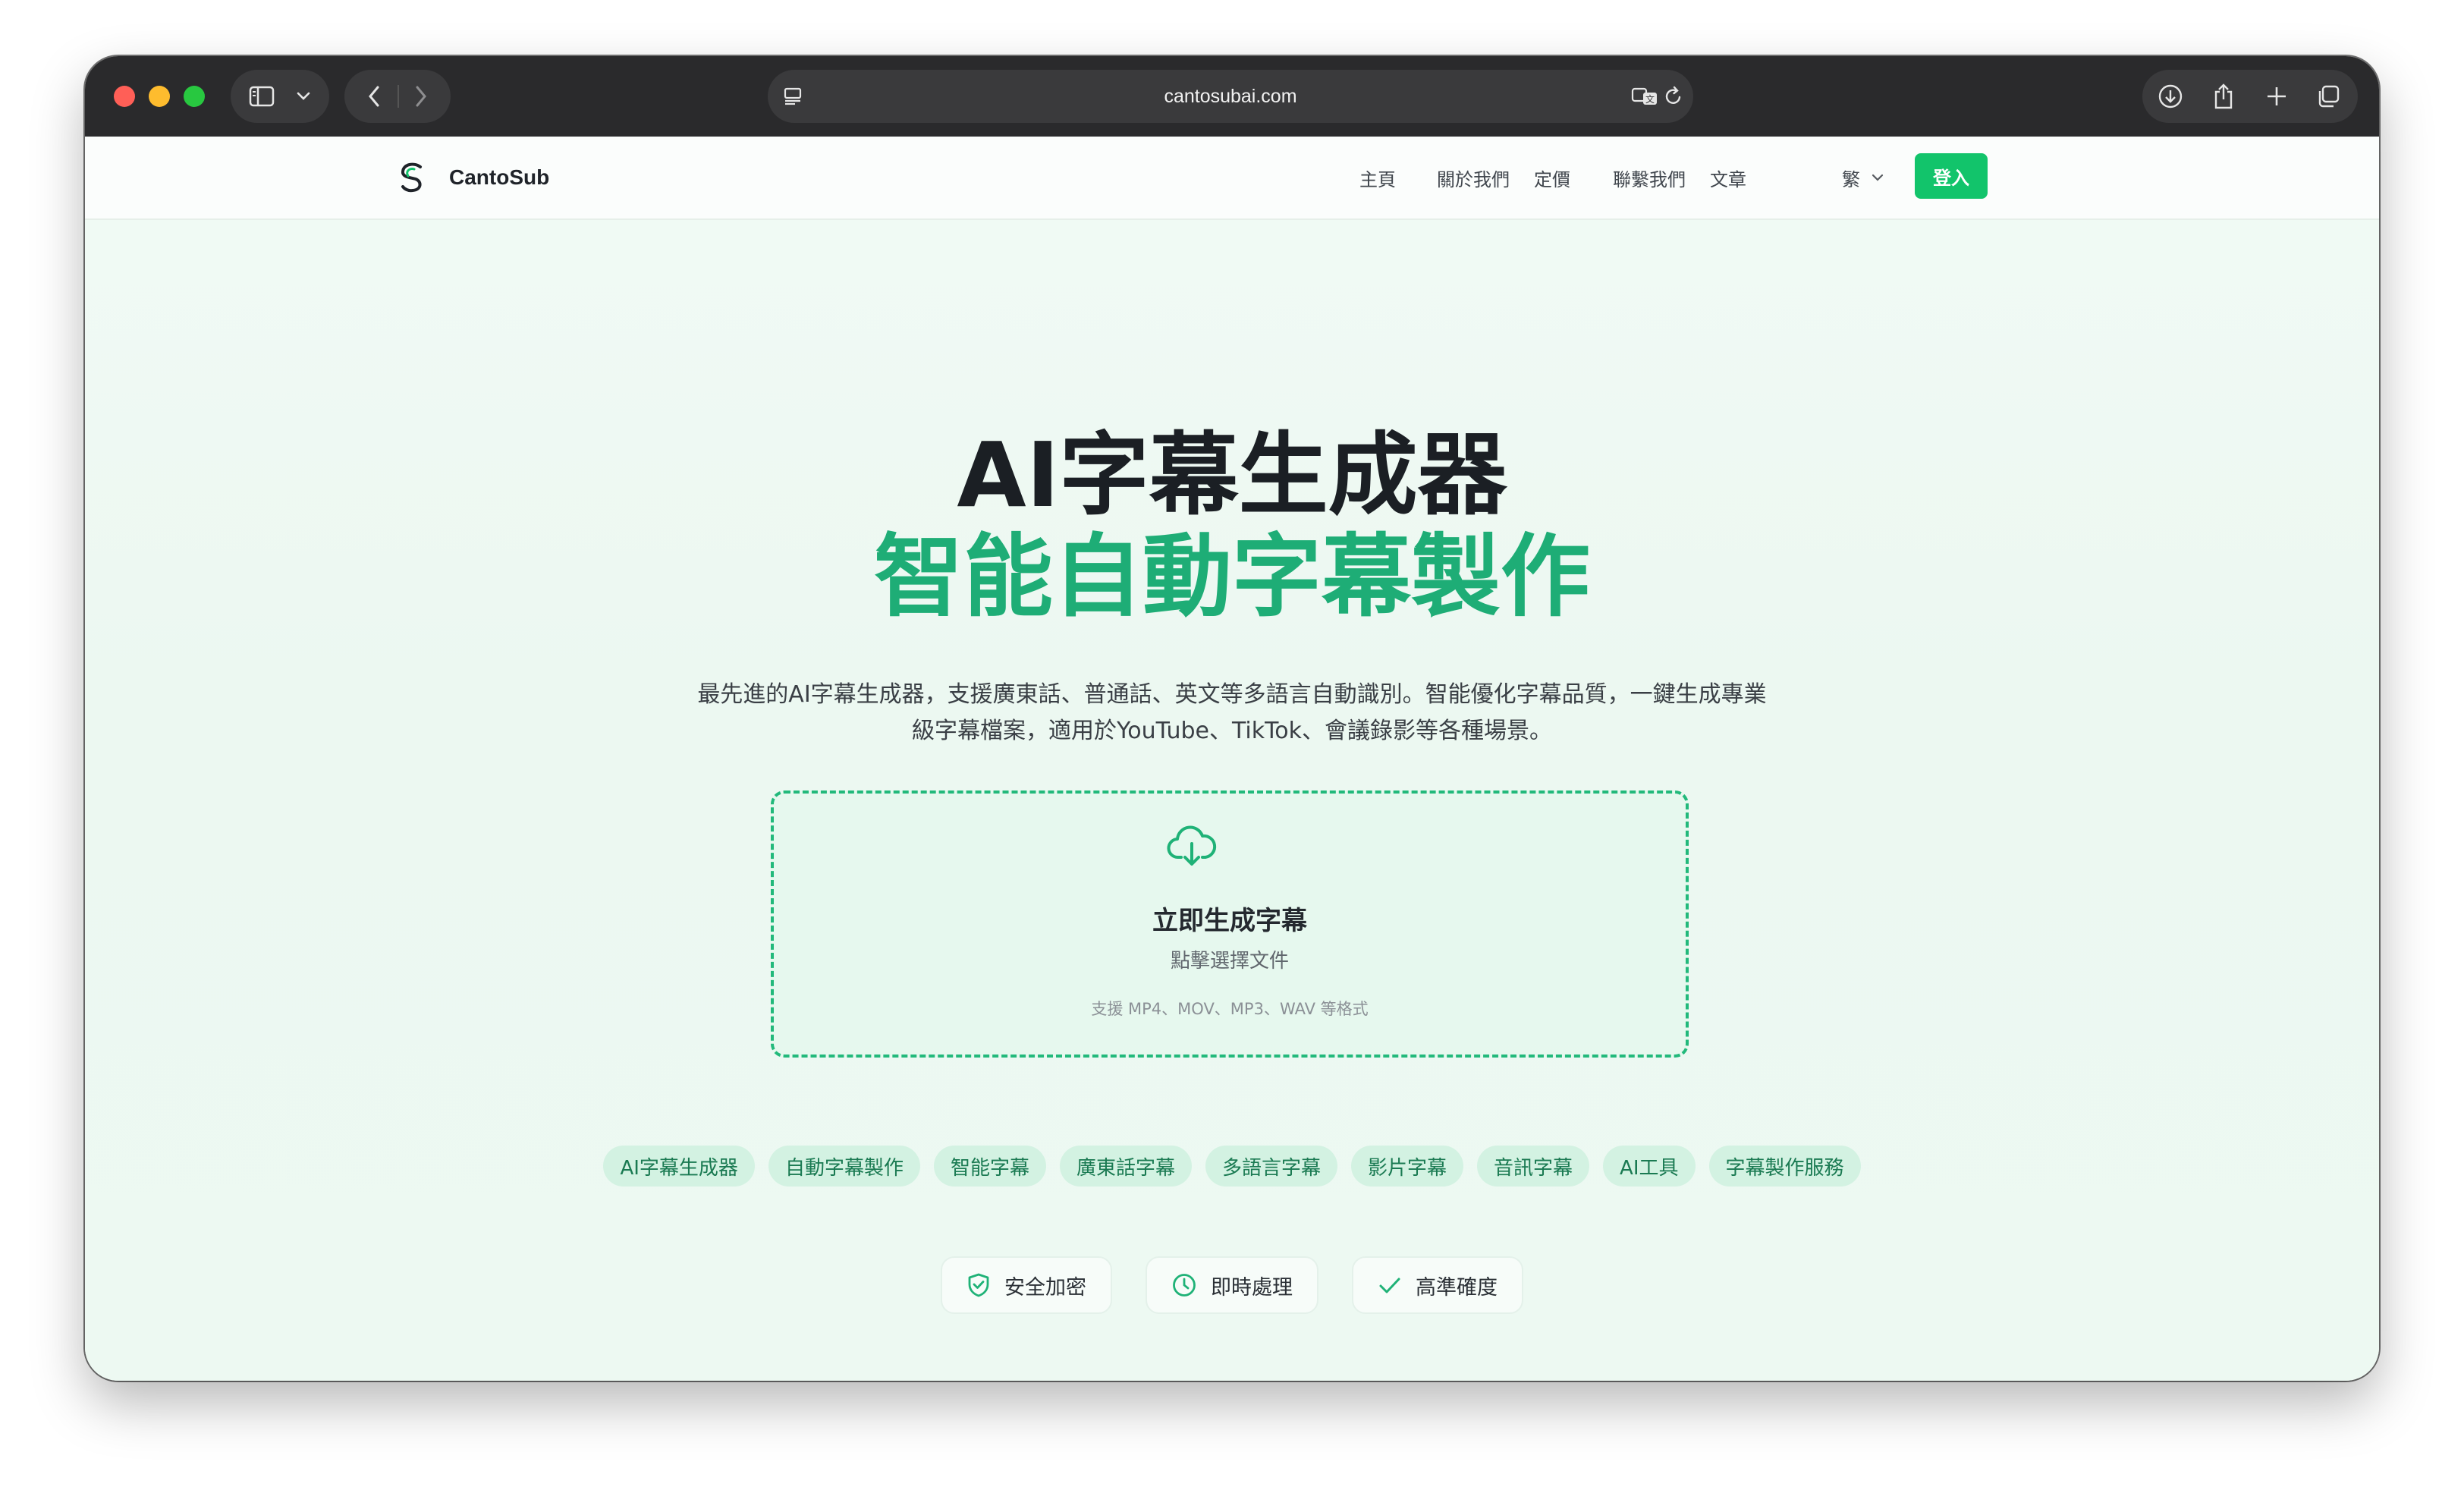  What do you see at coordinates (844, 1167) in the screenshot?
I see `keyword-tag: 自動字幕製作` at bounding box center [844, 1167].